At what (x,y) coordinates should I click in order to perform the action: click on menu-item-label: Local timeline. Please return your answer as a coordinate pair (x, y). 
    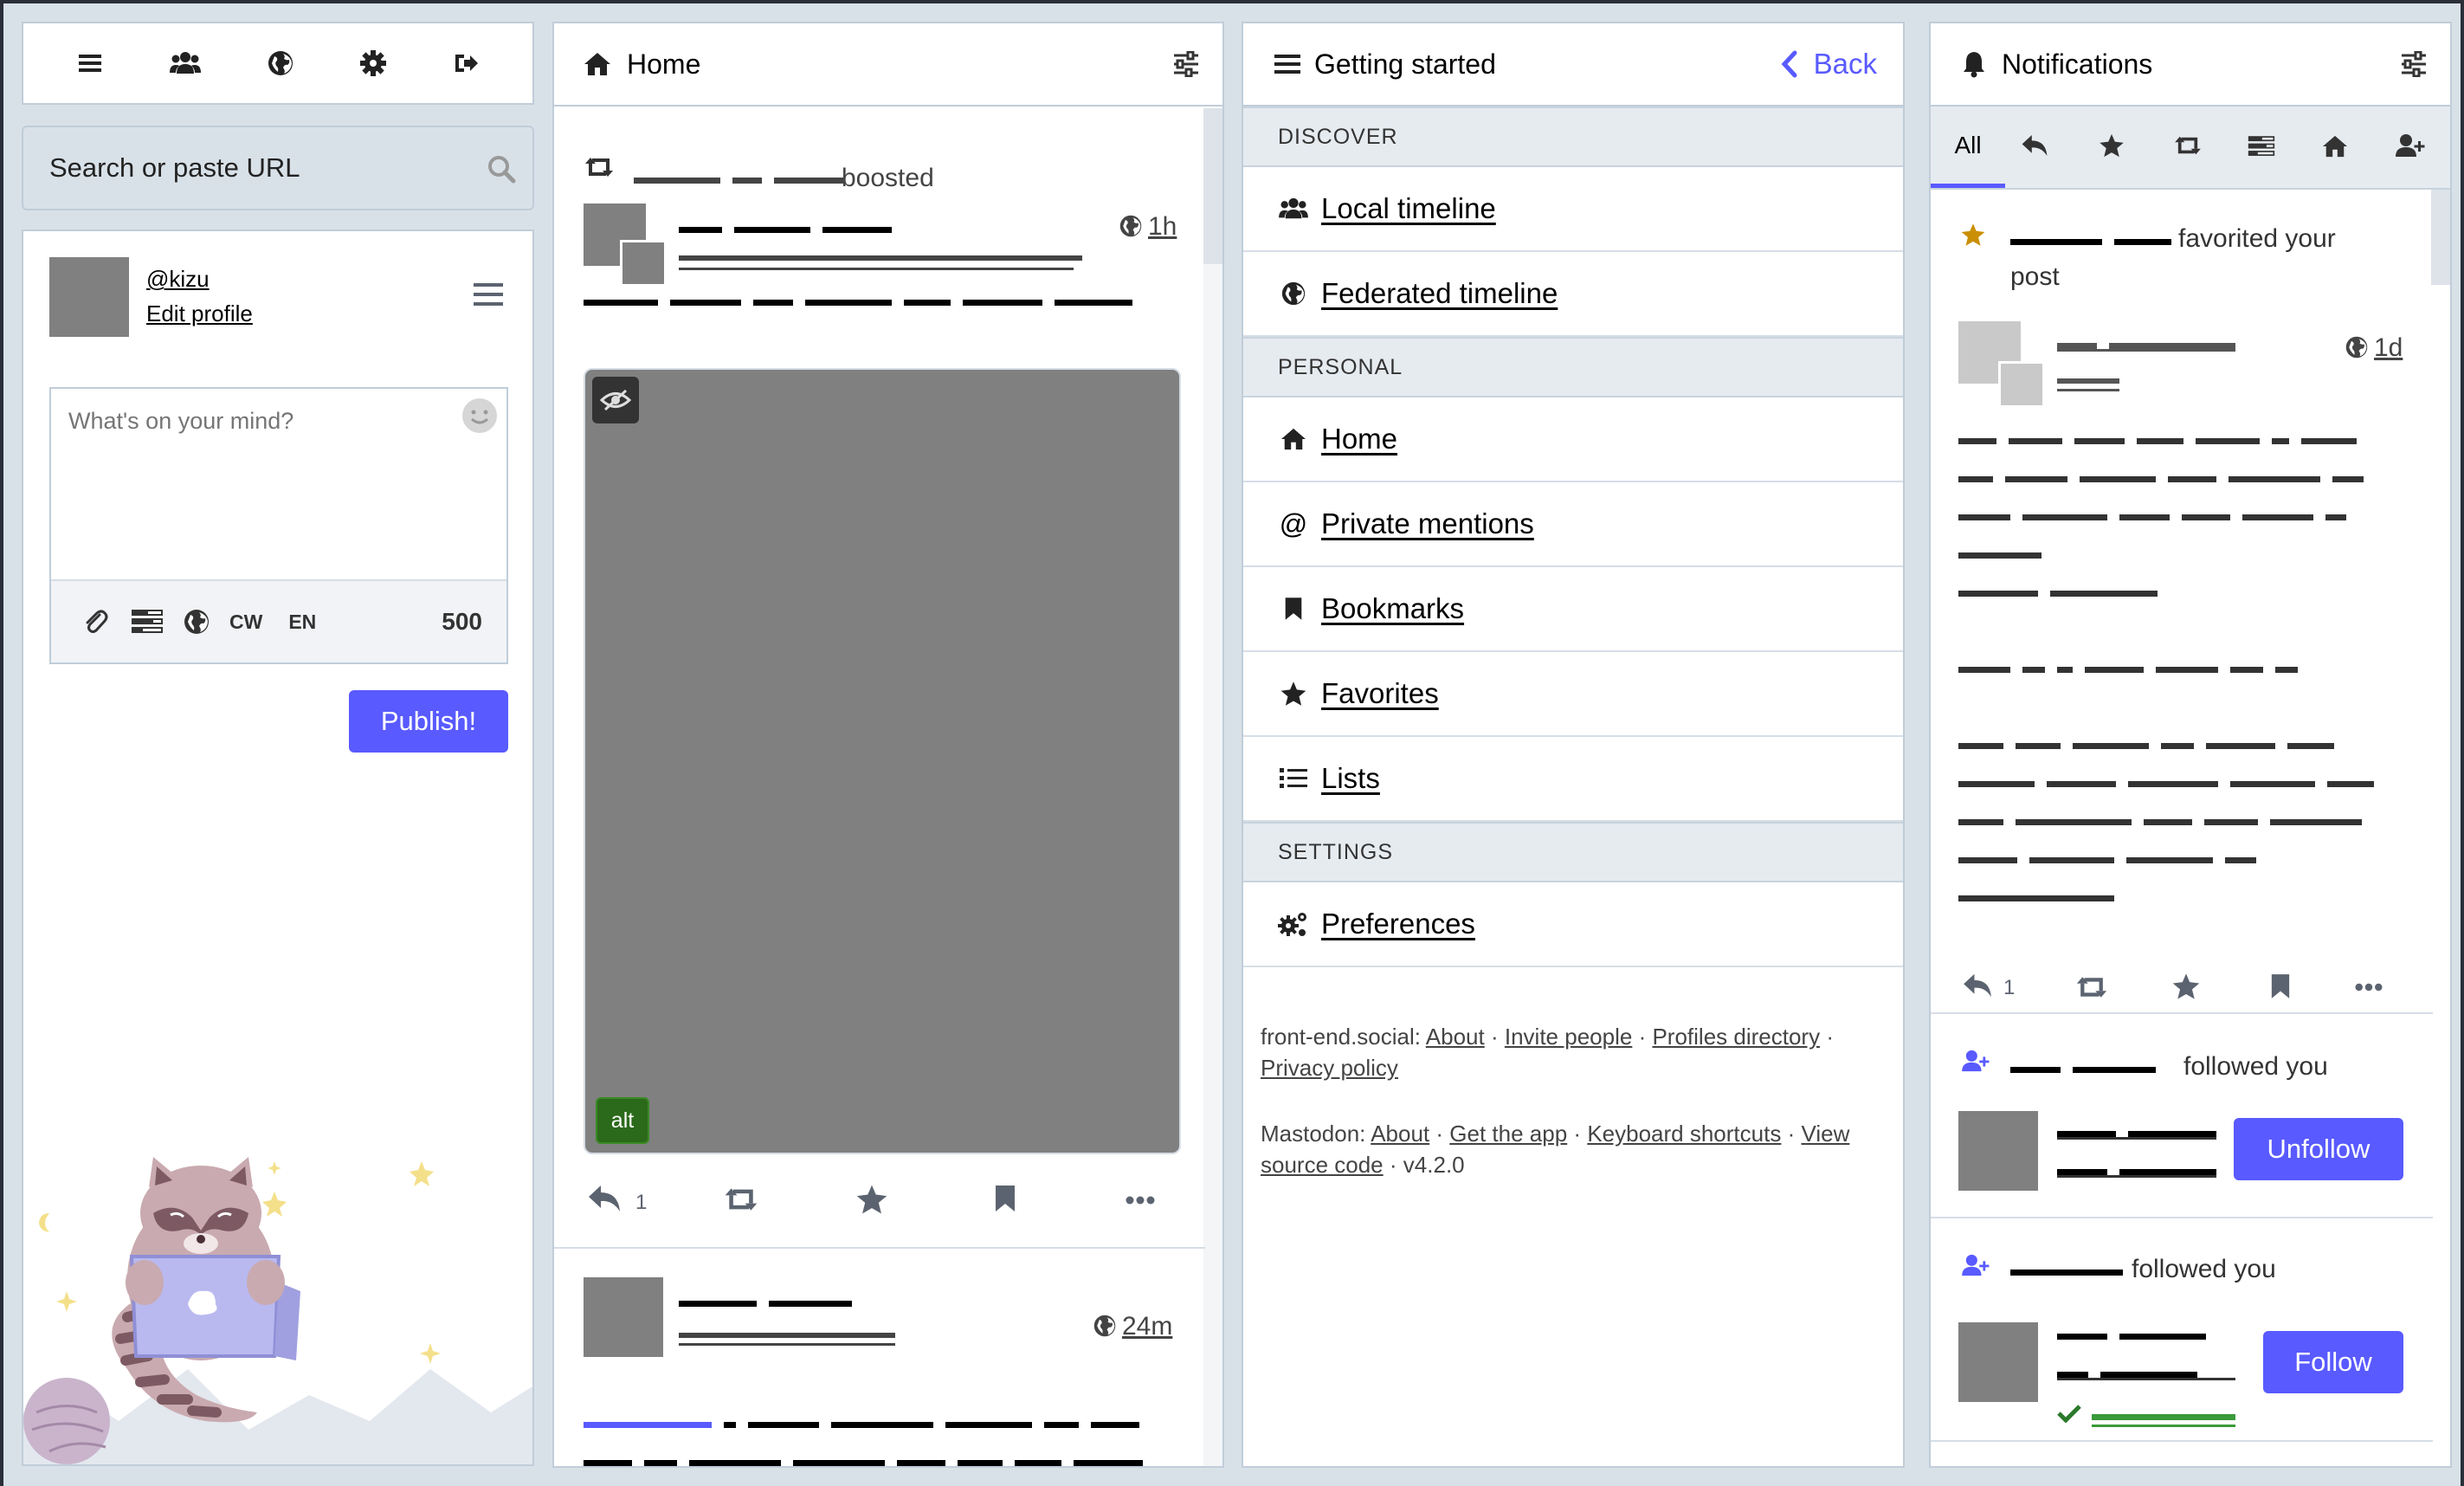
    Looking at the image, I should click on (1408, 209).